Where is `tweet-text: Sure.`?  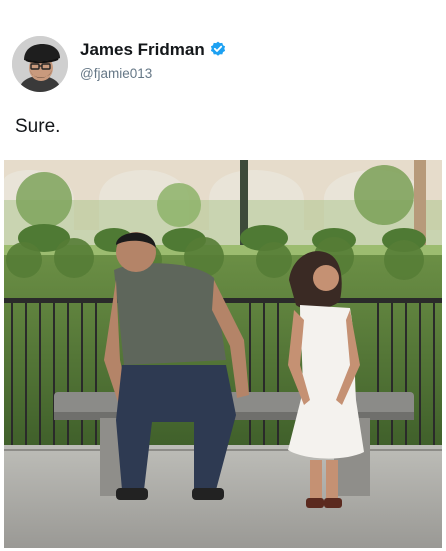 tweet-text: Sure. is located at coordinates (38, 126).